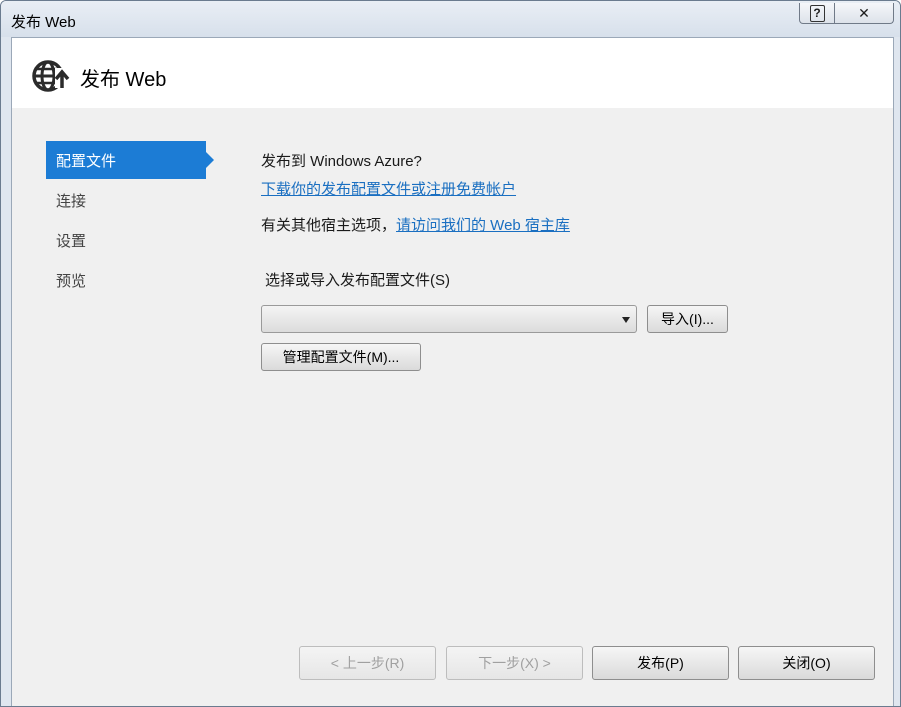  What do you see at coordinates (449, 319) in the screenshot?
I see `profile-select` at bounding box center [449, 319].